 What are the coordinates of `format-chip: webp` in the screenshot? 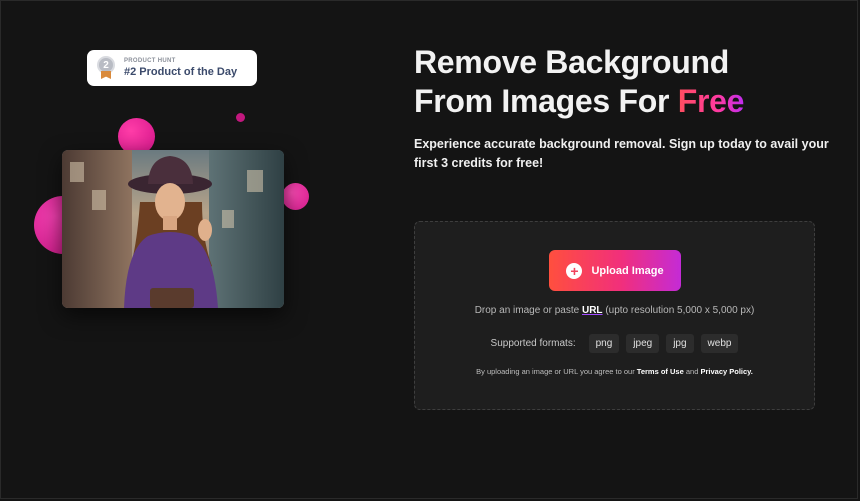 It's located at (719, 343).